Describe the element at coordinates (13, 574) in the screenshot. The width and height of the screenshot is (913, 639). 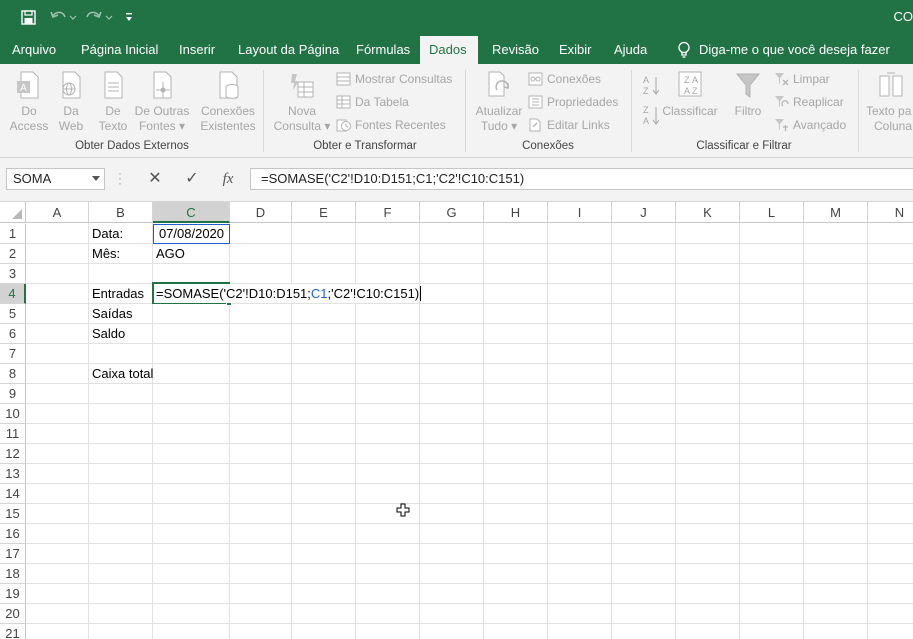
I see `row-header-18: 18` at that location.